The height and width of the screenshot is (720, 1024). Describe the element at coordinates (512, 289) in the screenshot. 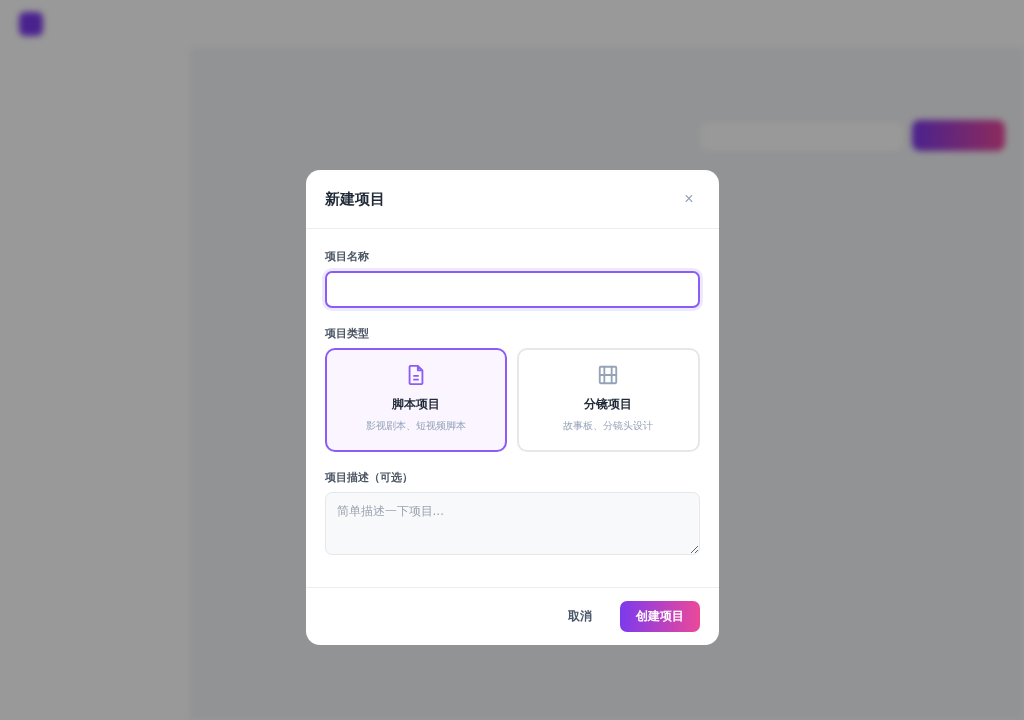

I see `project-name-input` at that location.